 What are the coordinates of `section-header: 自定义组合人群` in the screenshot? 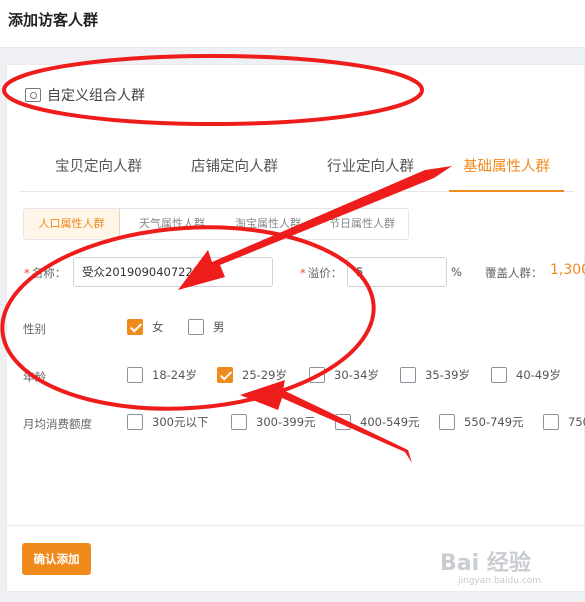 It's located at (85, 95).